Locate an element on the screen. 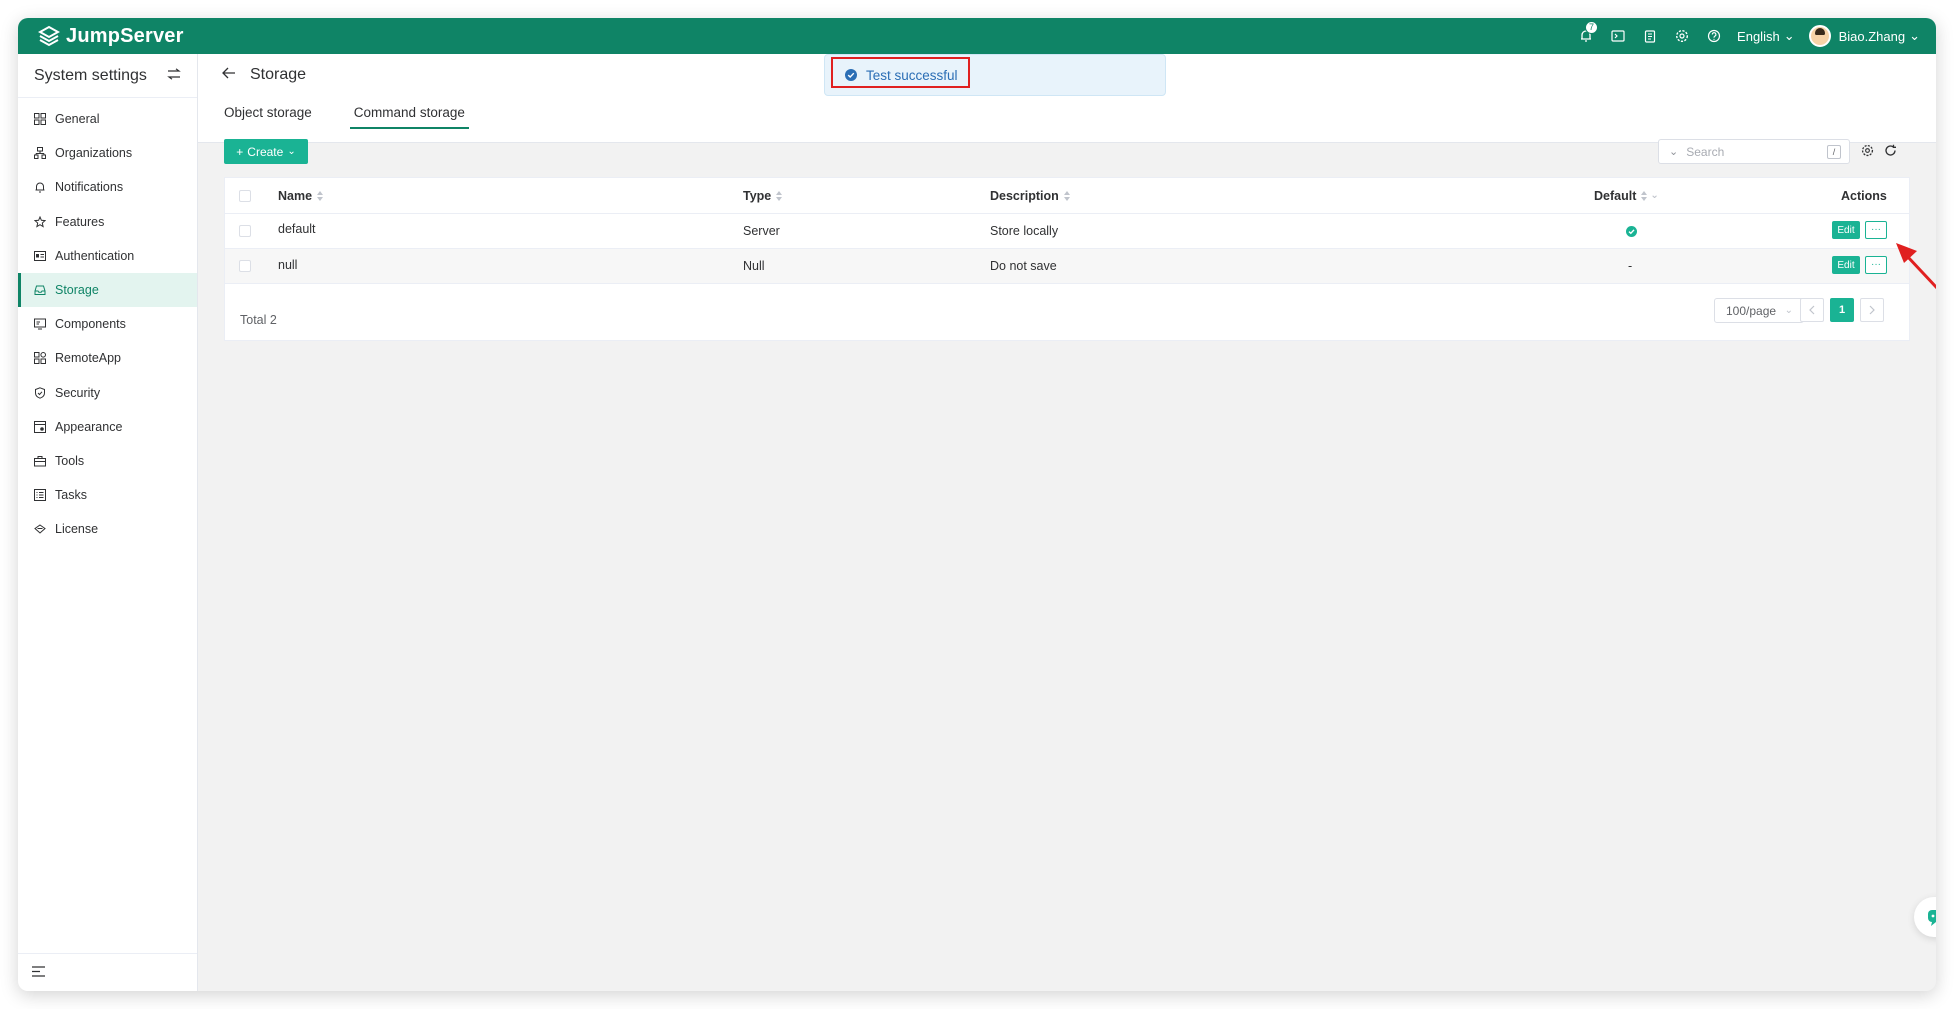  sidebar-header: System settings is located at coordinates (107, 76).